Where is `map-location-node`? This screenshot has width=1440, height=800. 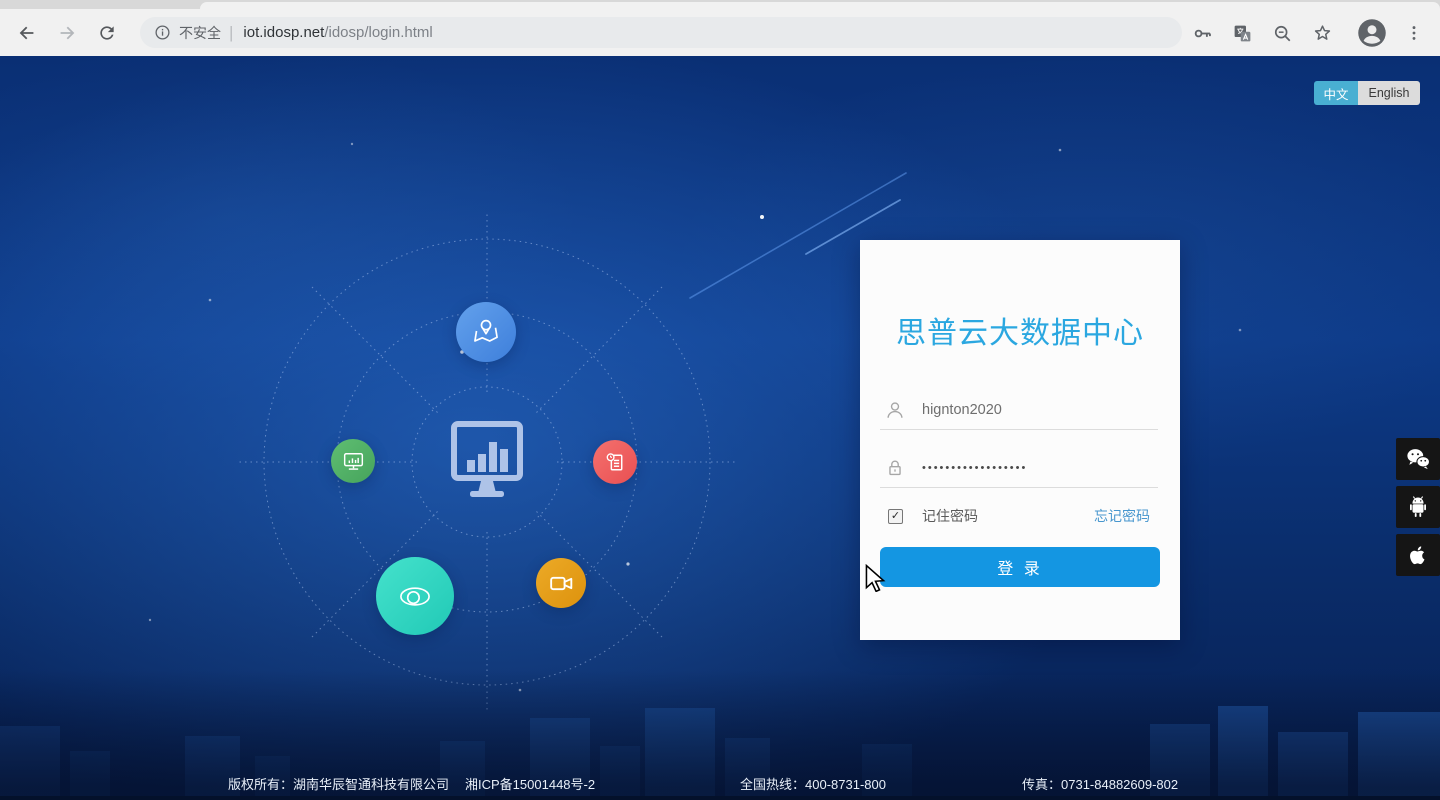 map-location-node is located at coordinates (486, 332).